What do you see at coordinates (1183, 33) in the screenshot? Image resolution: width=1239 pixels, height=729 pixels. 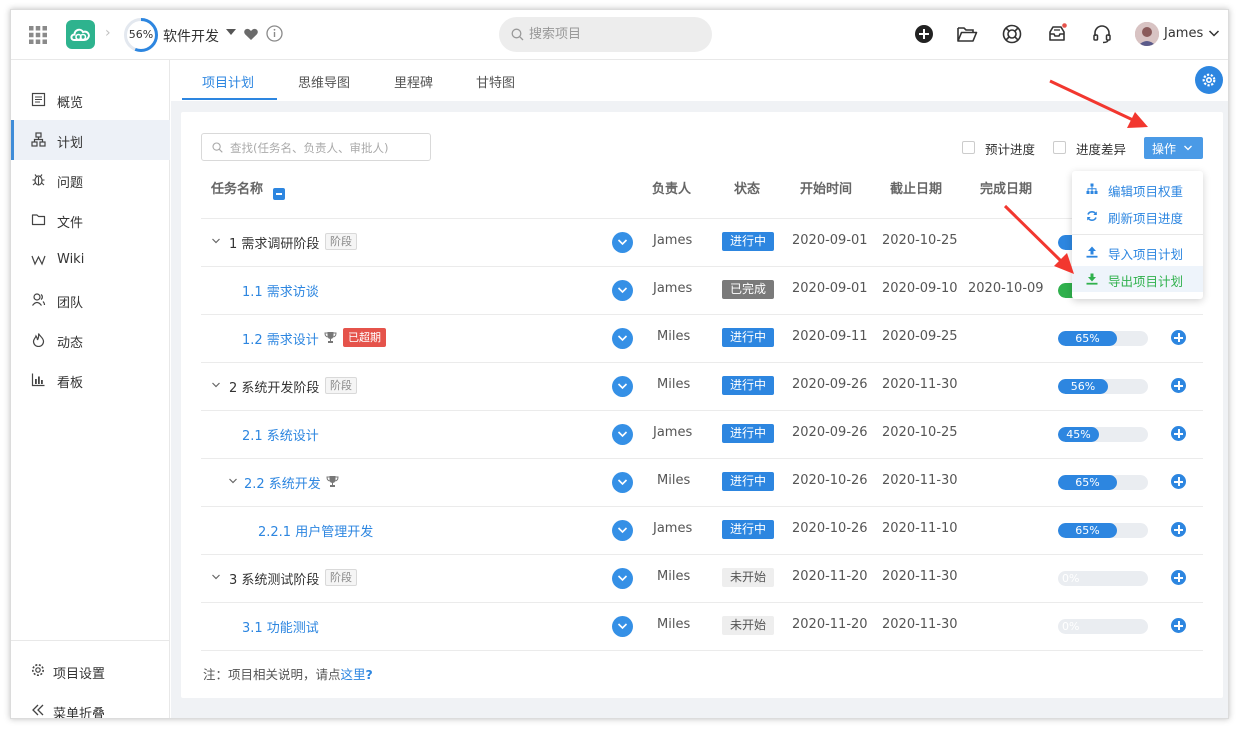 I see `user-name: James` at bounding box center [1183, 33].